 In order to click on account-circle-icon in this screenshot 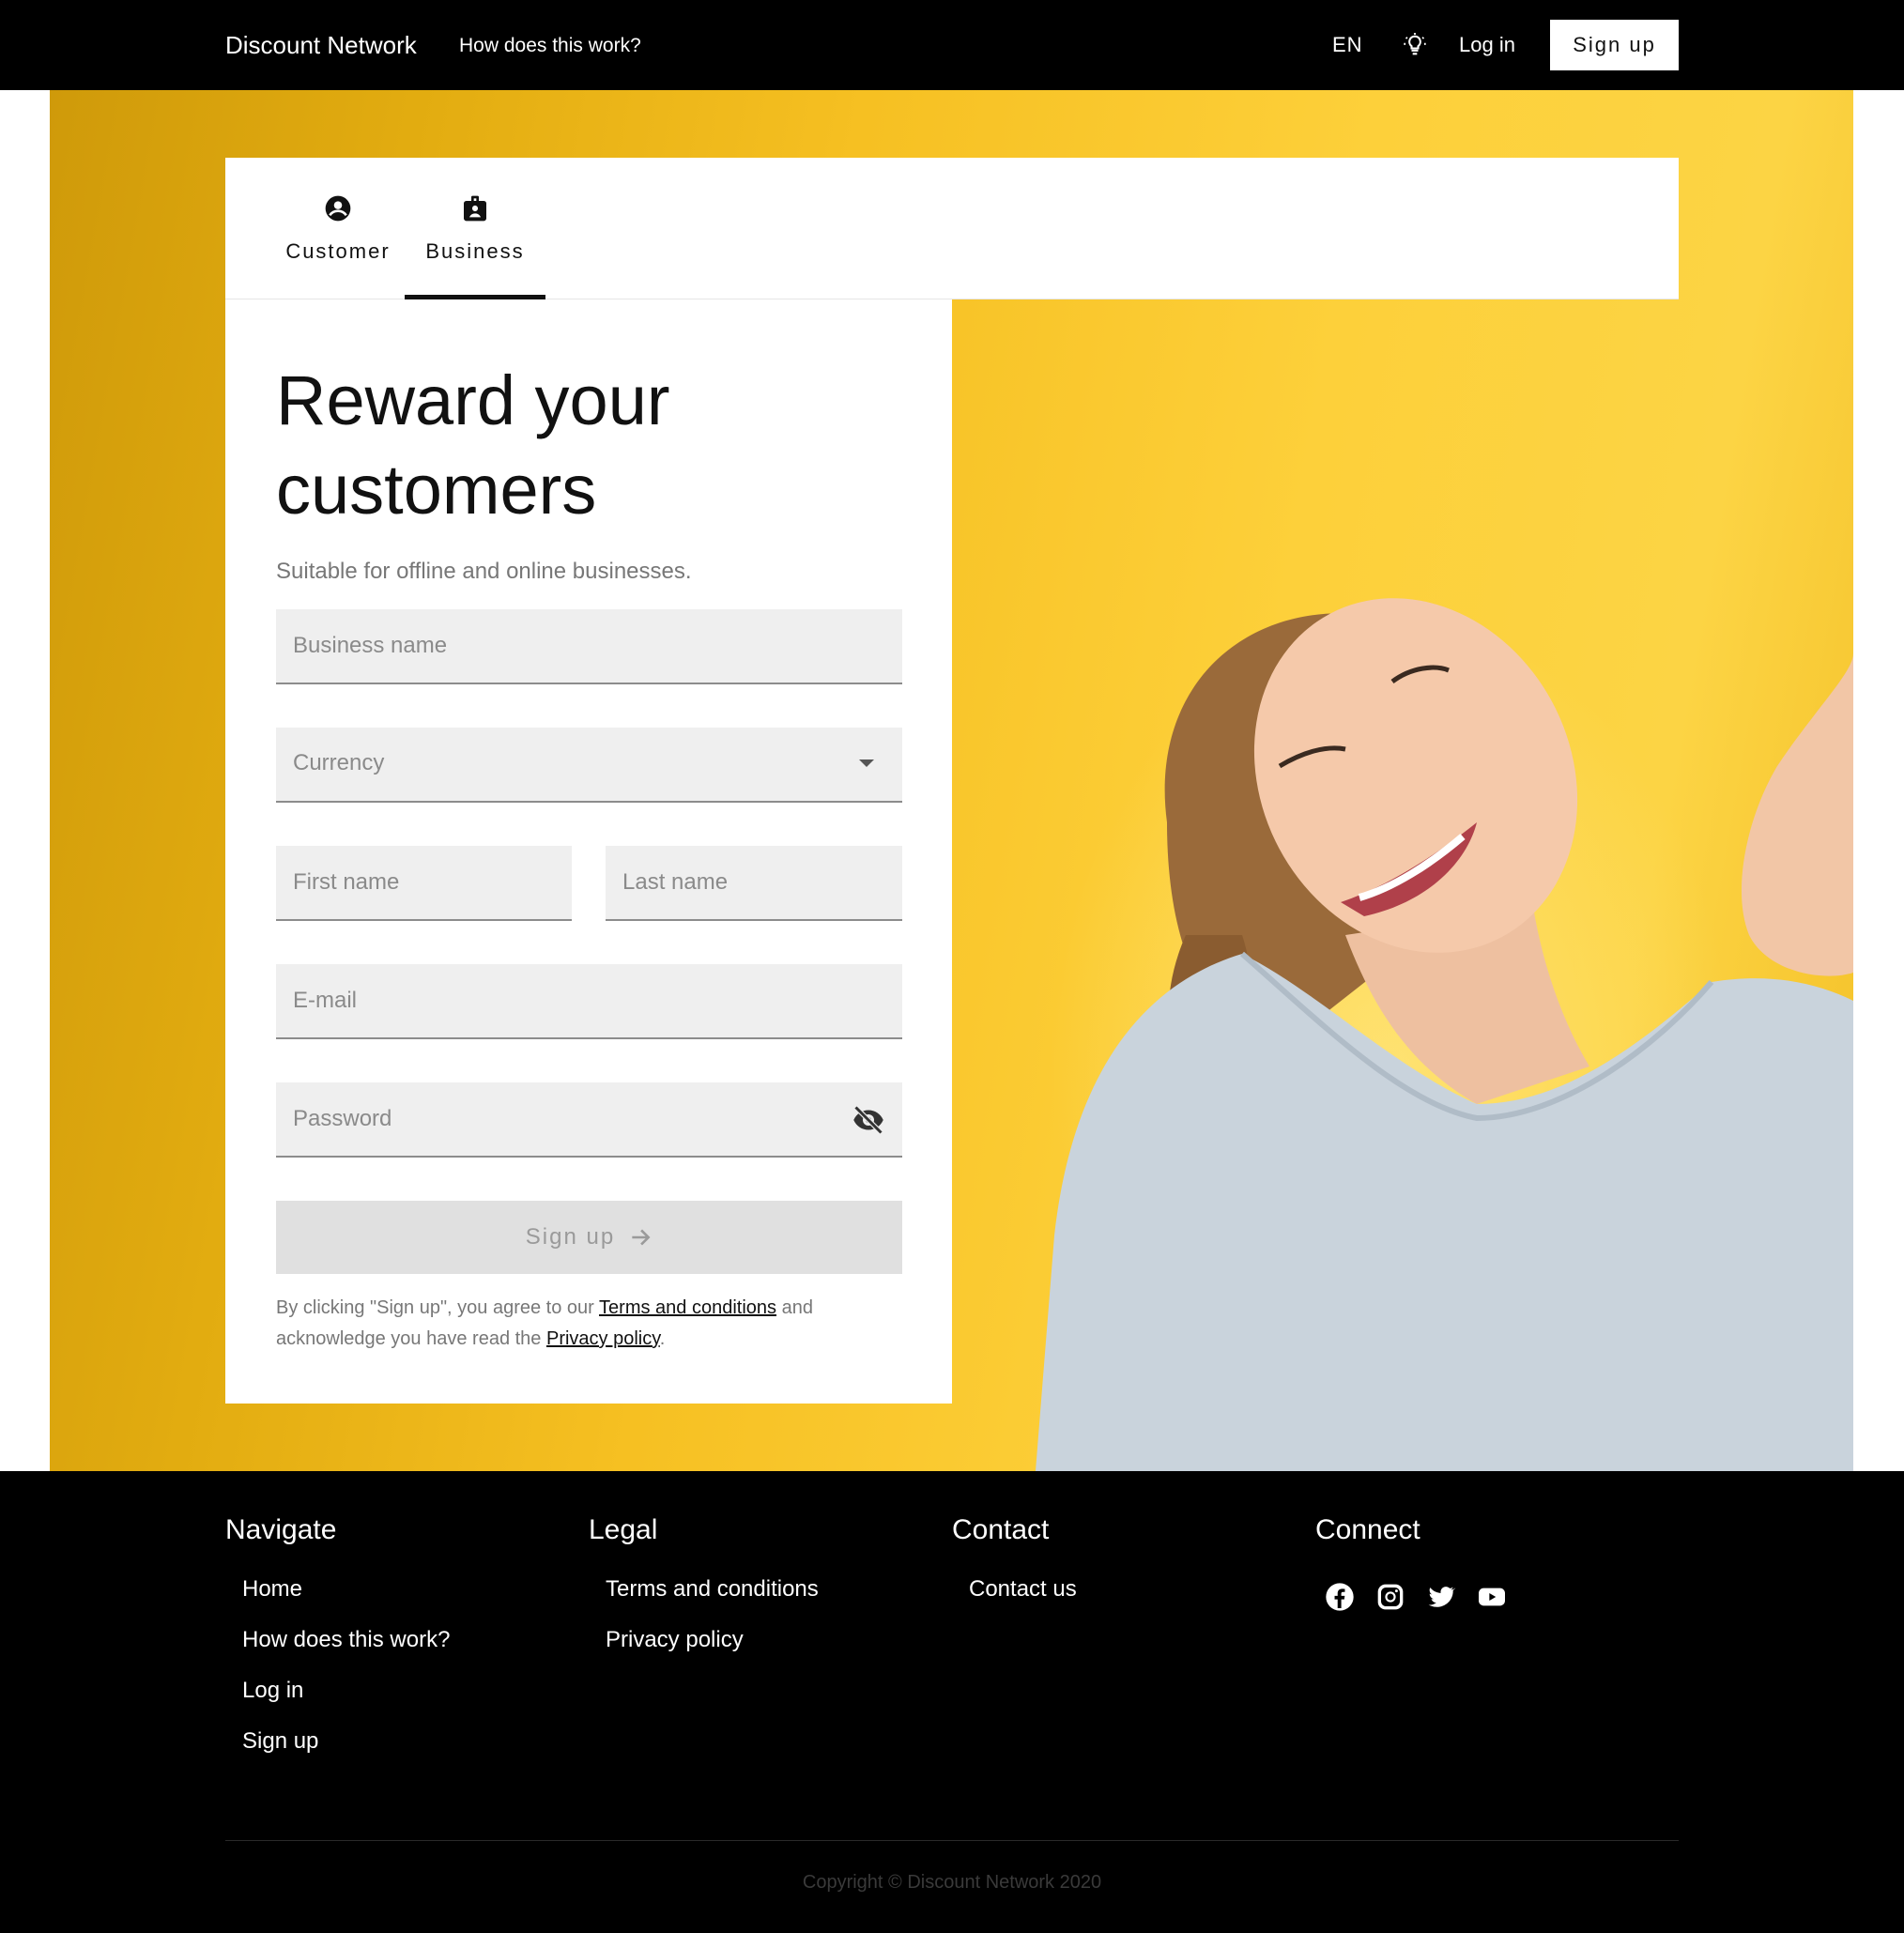, I will do `click(338, 210)`.